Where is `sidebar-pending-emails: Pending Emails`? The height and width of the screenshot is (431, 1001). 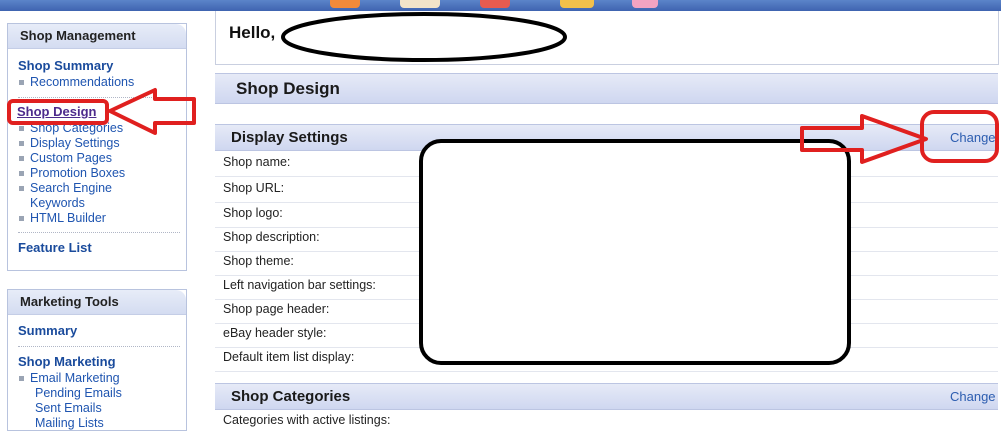
sidebar-pending-emails: Pending Emails is located at coordinates (78, 393).